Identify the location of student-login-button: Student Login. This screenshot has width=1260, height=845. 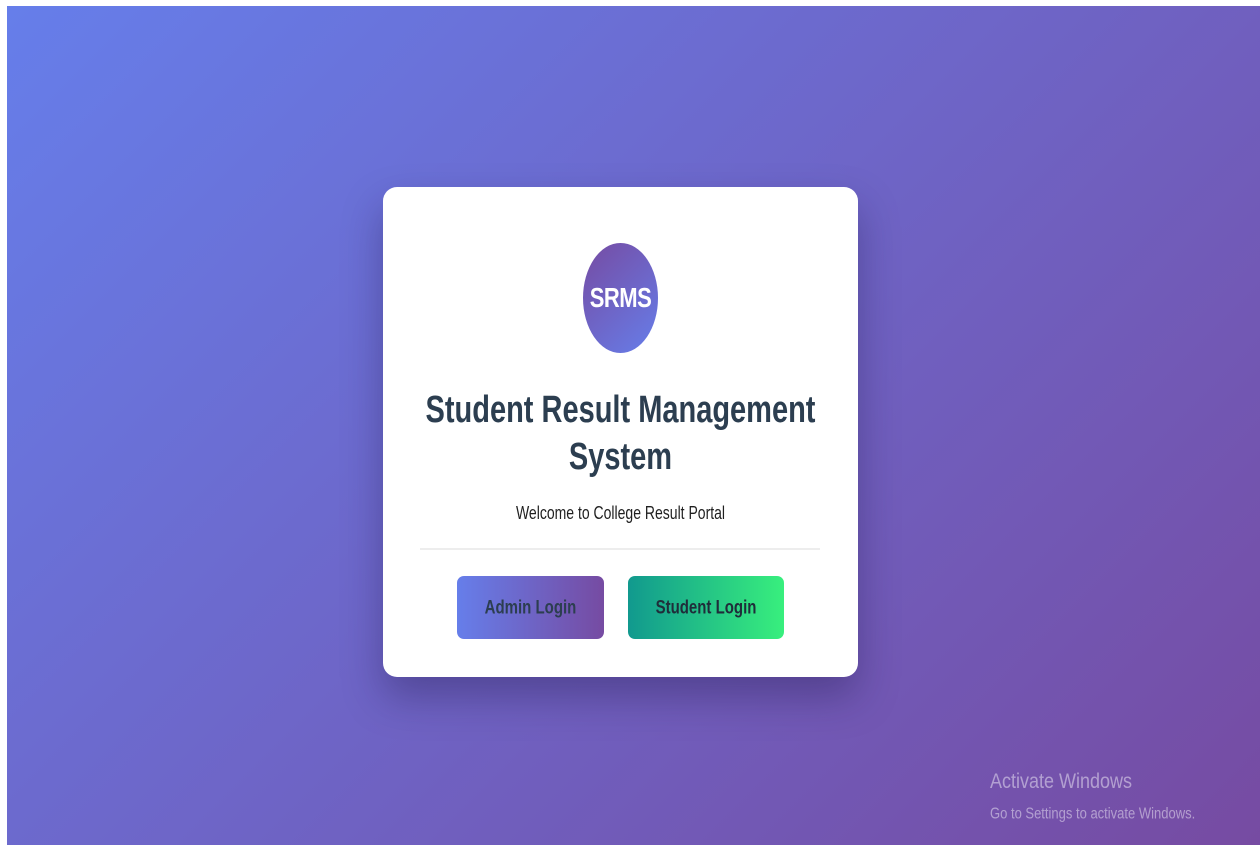
(706, 607).